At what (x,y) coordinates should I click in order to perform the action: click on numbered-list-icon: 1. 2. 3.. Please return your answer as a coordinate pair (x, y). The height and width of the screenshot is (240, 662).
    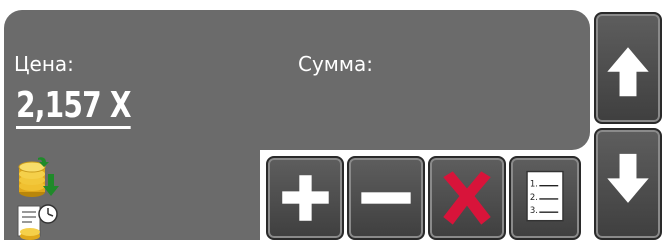
    Looking at the image, I should click on (545, 196).